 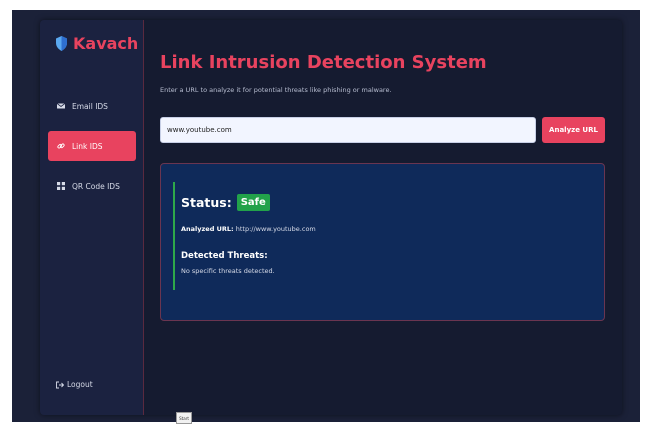 I want to click on start-button: Start, so click(x=184, y=418).